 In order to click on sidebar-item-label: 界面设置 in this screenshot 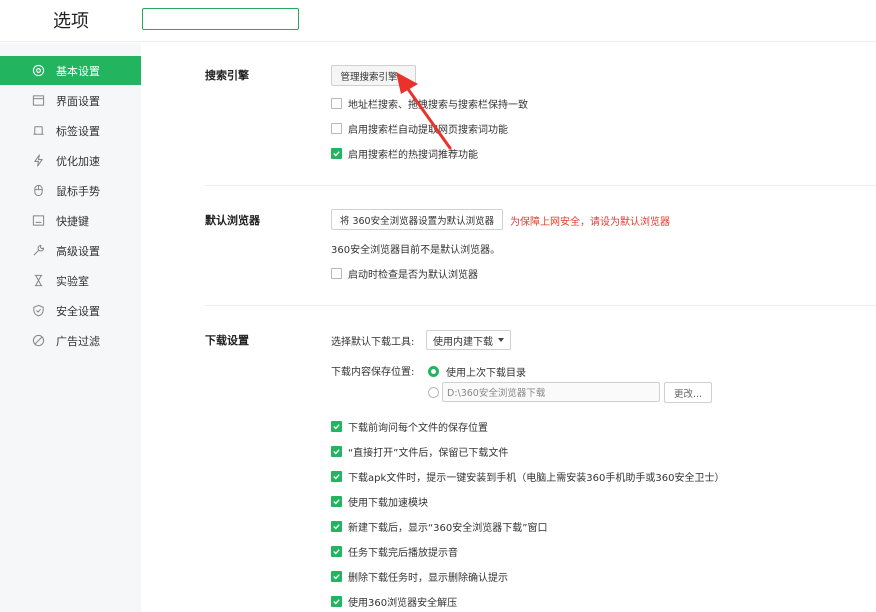, I will do `click(78, 101)`.